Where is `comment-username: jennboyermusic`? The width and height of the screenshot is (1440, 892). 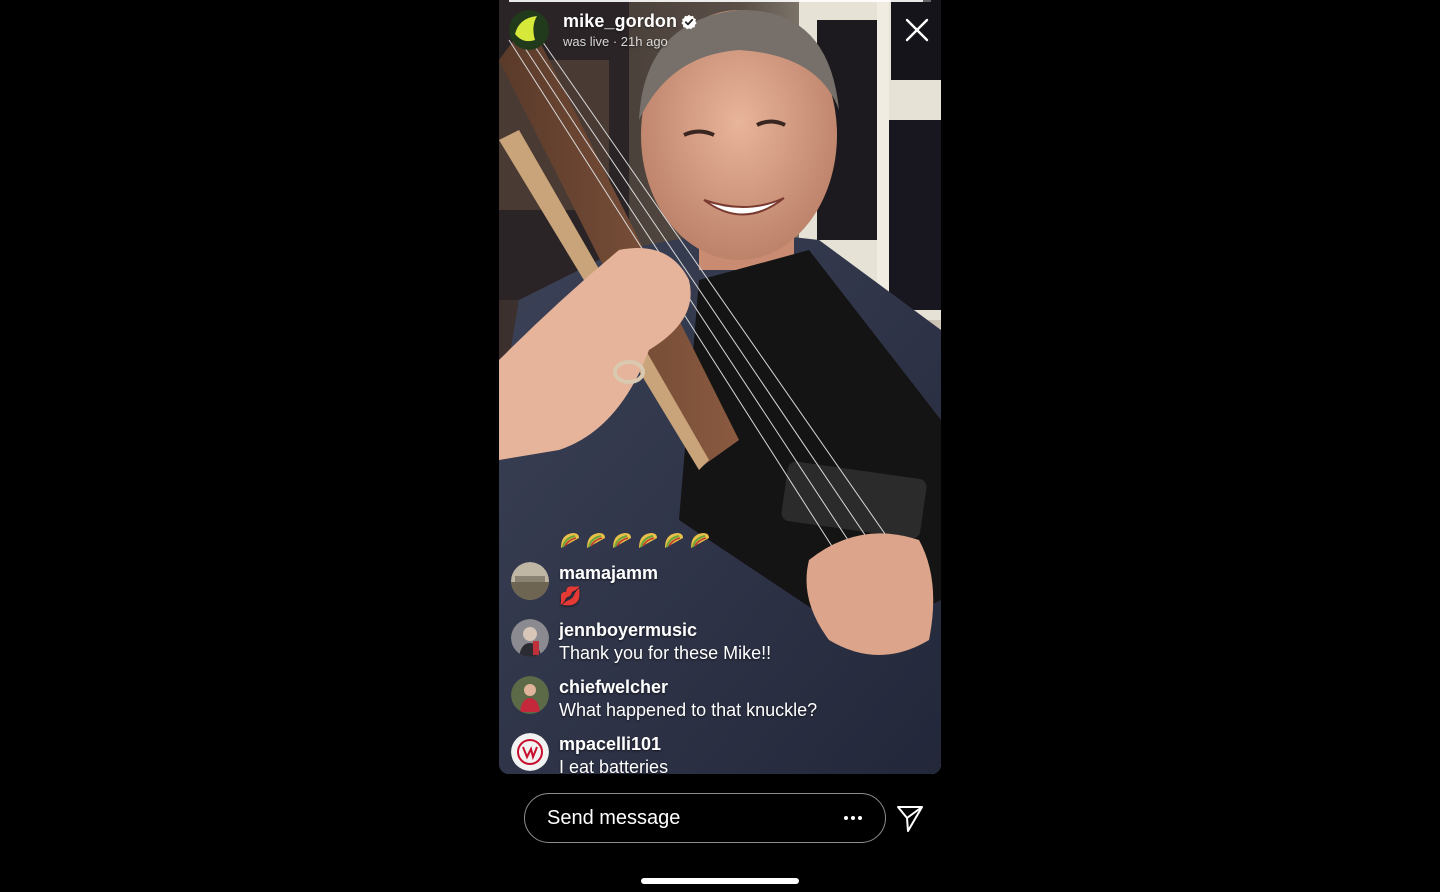
comment-username: jennboyermusic is located at coordinates (665, 630).